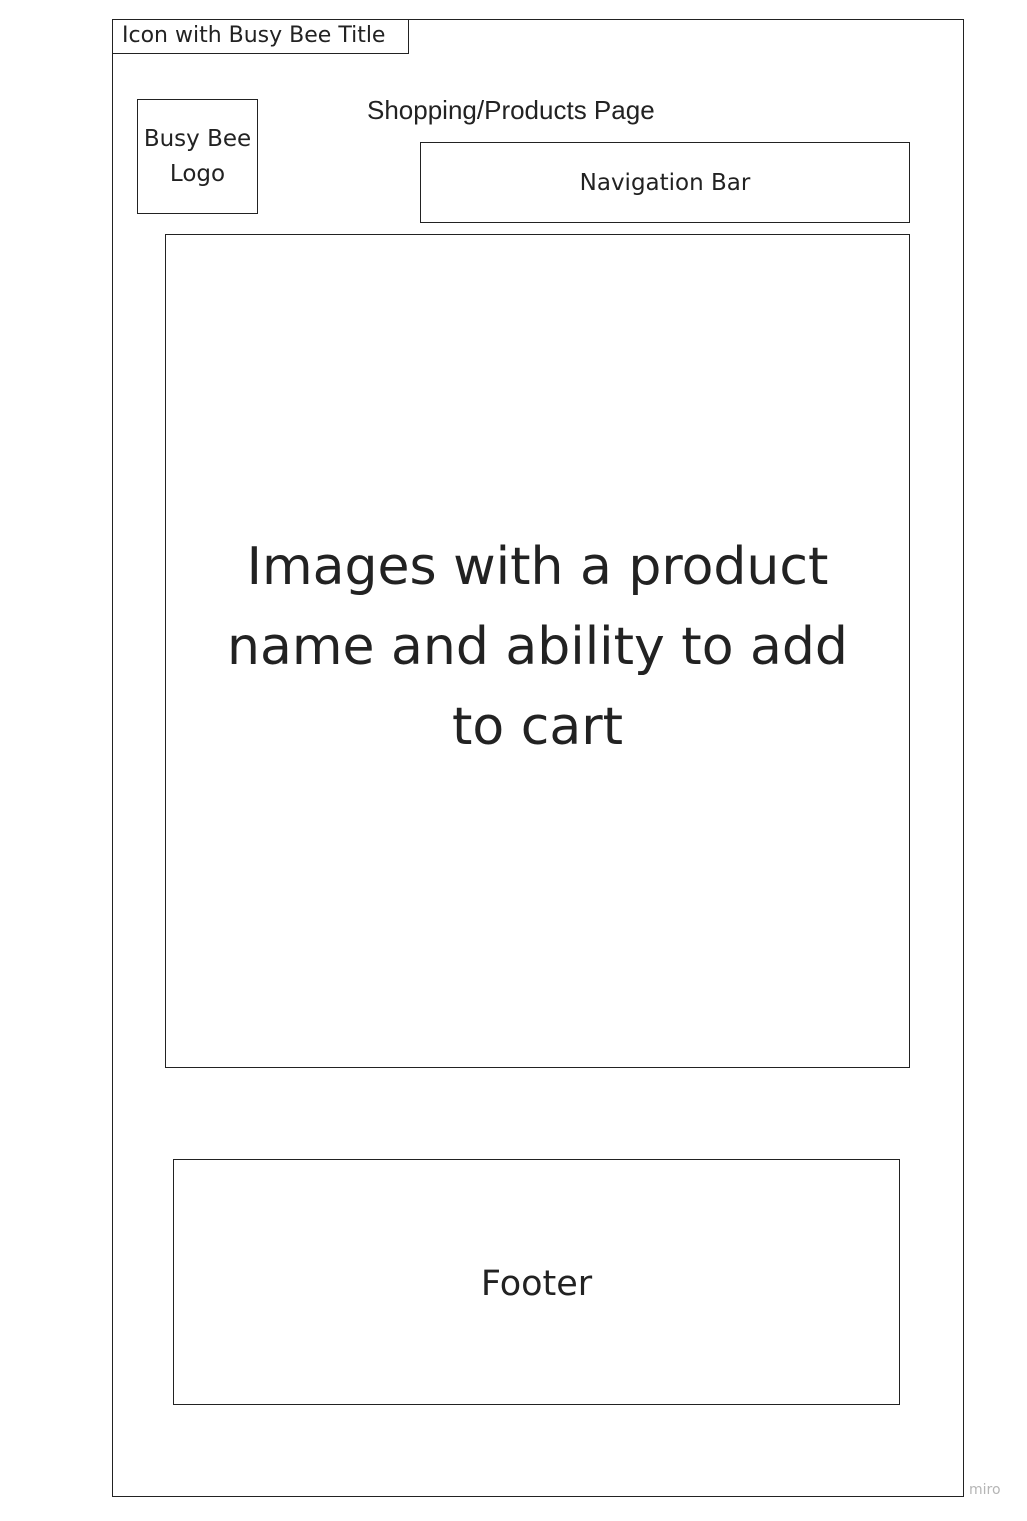  I want to click on footer: Footer, so click(536, 1282).